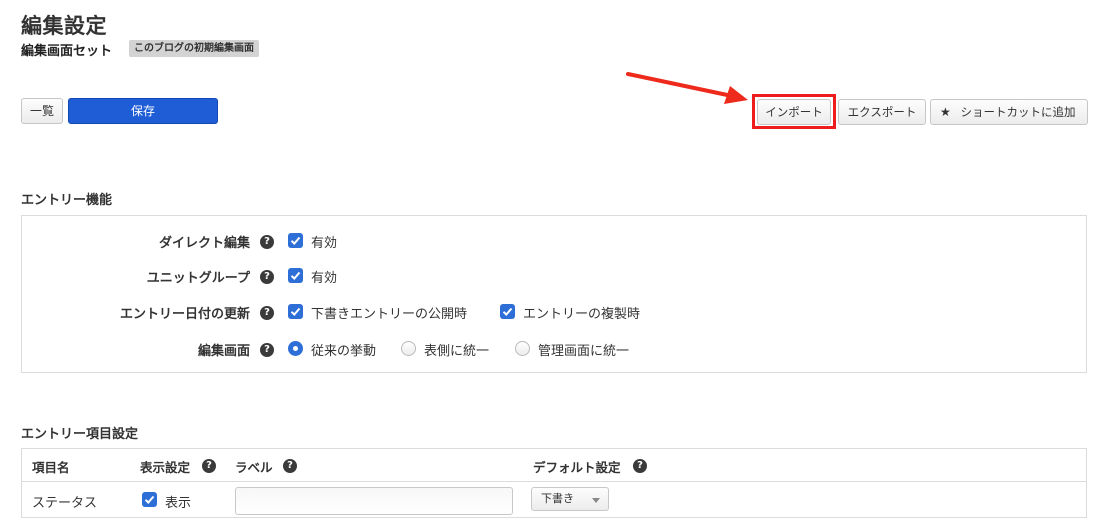  Describe the element at coordinates (389, 314) in the screenshot. I see `publish-draft-option: 下書きエントリーの公開時` at that location.